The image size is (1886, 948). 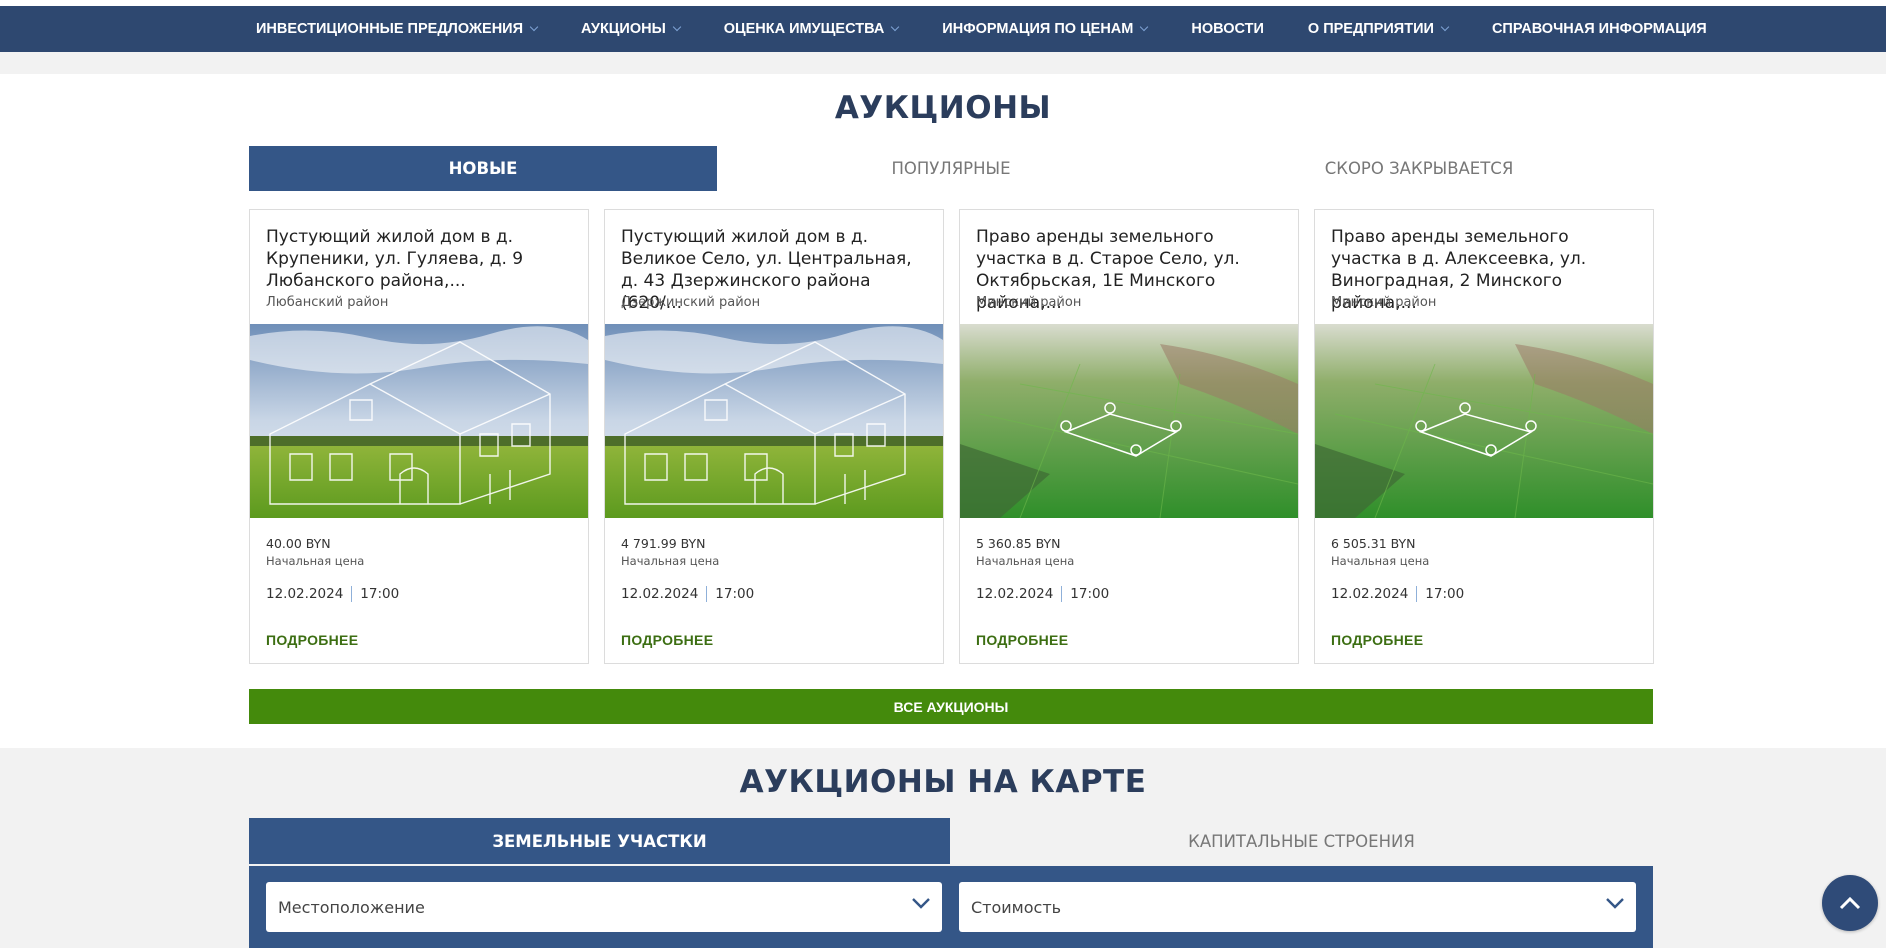 I want to click on nav-item-news: НОВОСТИ, so click(x=1227, y=29).